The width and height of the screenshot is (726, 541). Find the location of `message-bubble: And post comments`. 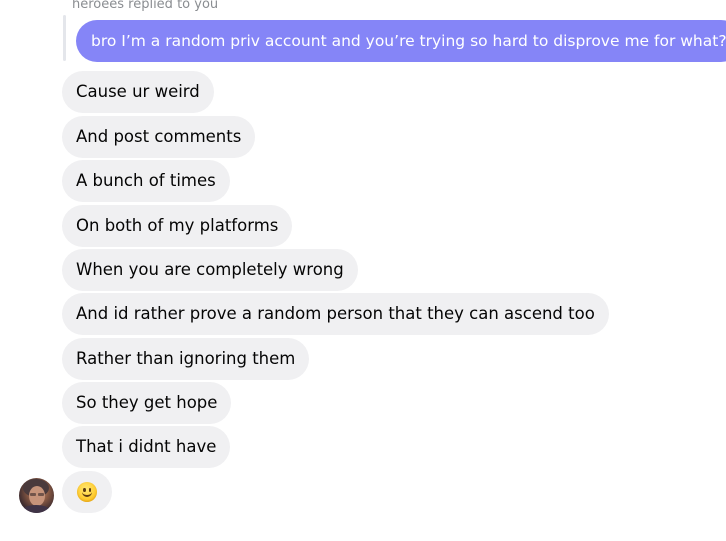

message-bubble: And post comments is located at coordinates (159, 137).